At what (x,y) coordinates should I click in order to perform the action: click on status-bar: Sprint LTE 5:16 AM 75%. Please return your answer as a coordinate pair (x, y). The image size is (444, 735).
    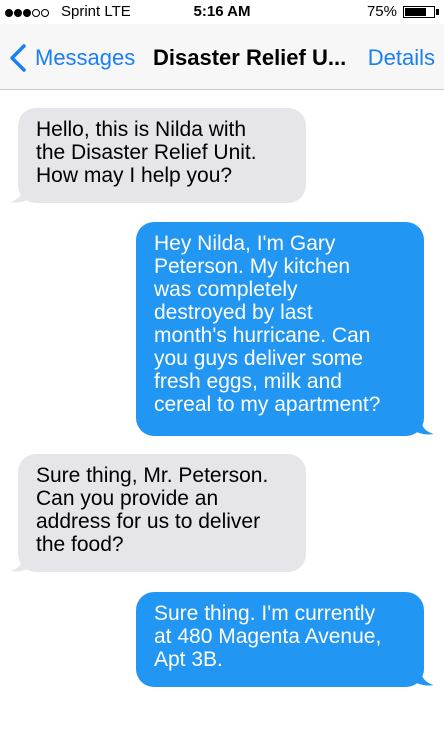
    Looking at the image, I should click on (222, 12).